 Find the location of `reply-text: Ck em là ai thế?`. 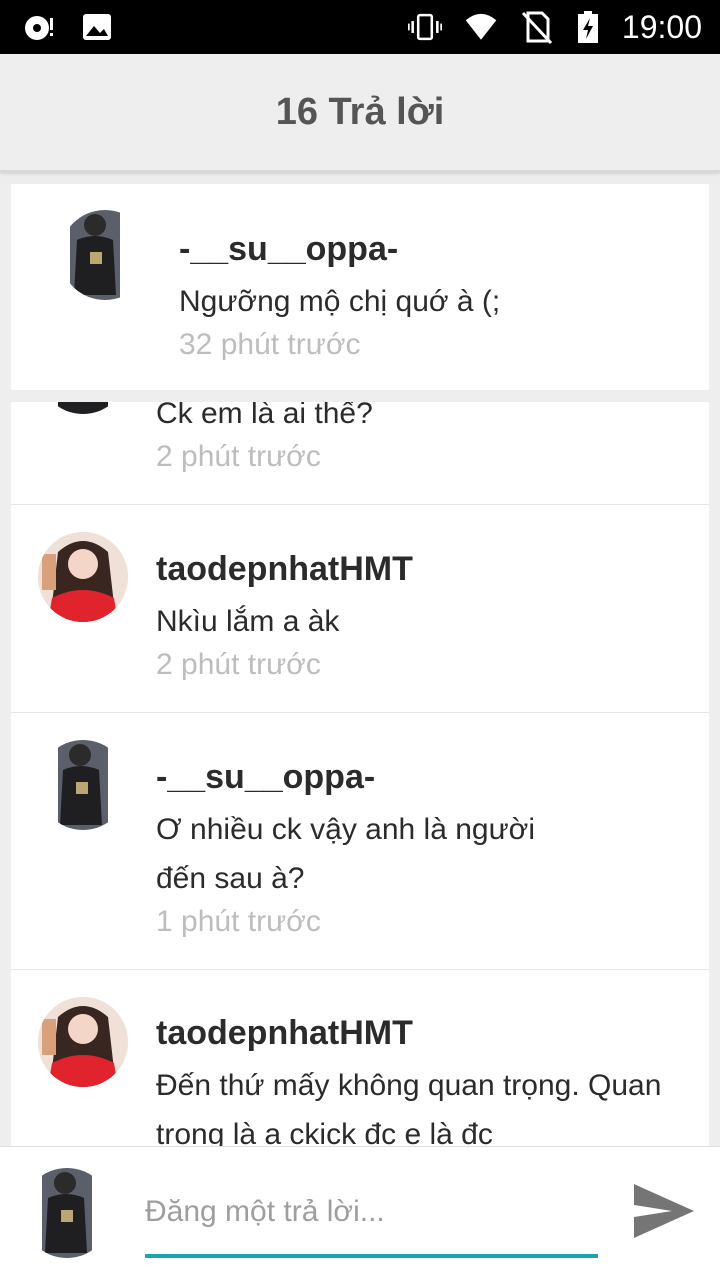

reply-text: Ck em là ai thế? is located at coordinates (264, 416).